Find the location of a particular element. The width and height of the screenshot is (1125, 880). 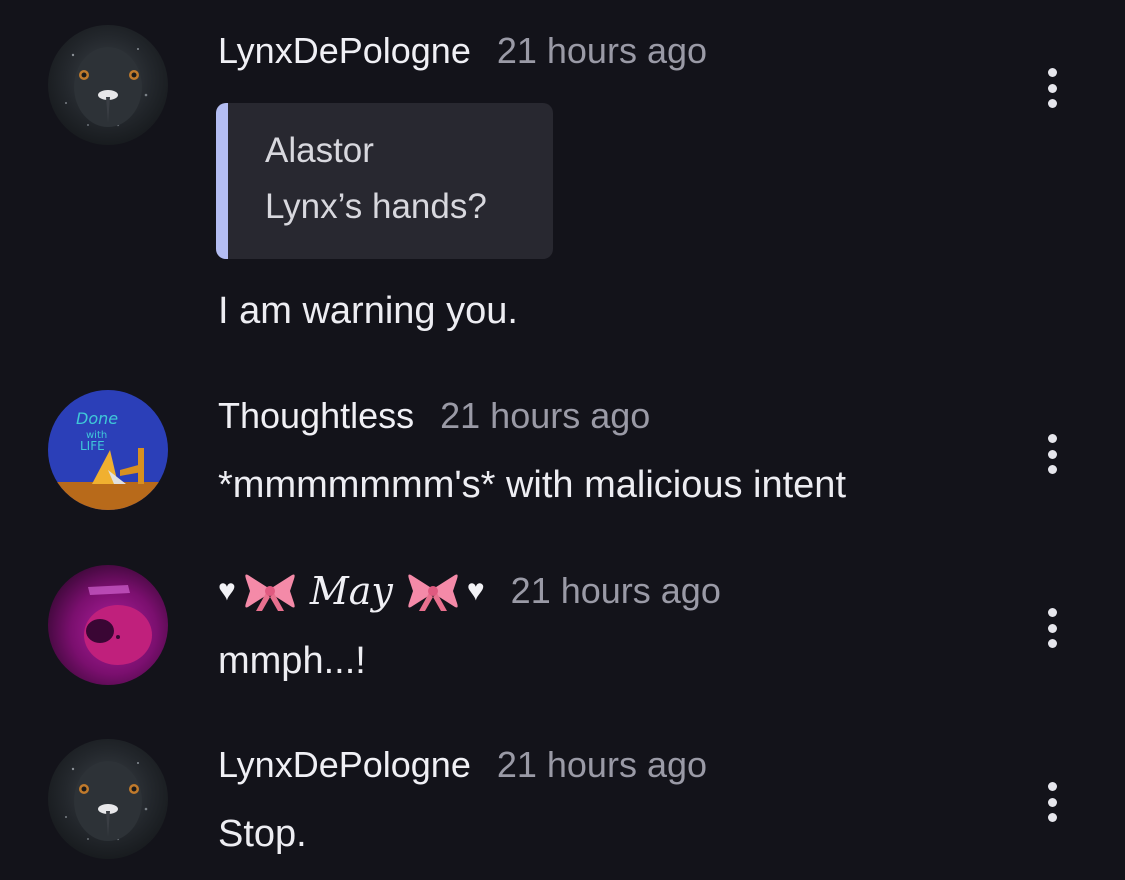

comment-text: mmph...! is located at coordinates (292, 661).